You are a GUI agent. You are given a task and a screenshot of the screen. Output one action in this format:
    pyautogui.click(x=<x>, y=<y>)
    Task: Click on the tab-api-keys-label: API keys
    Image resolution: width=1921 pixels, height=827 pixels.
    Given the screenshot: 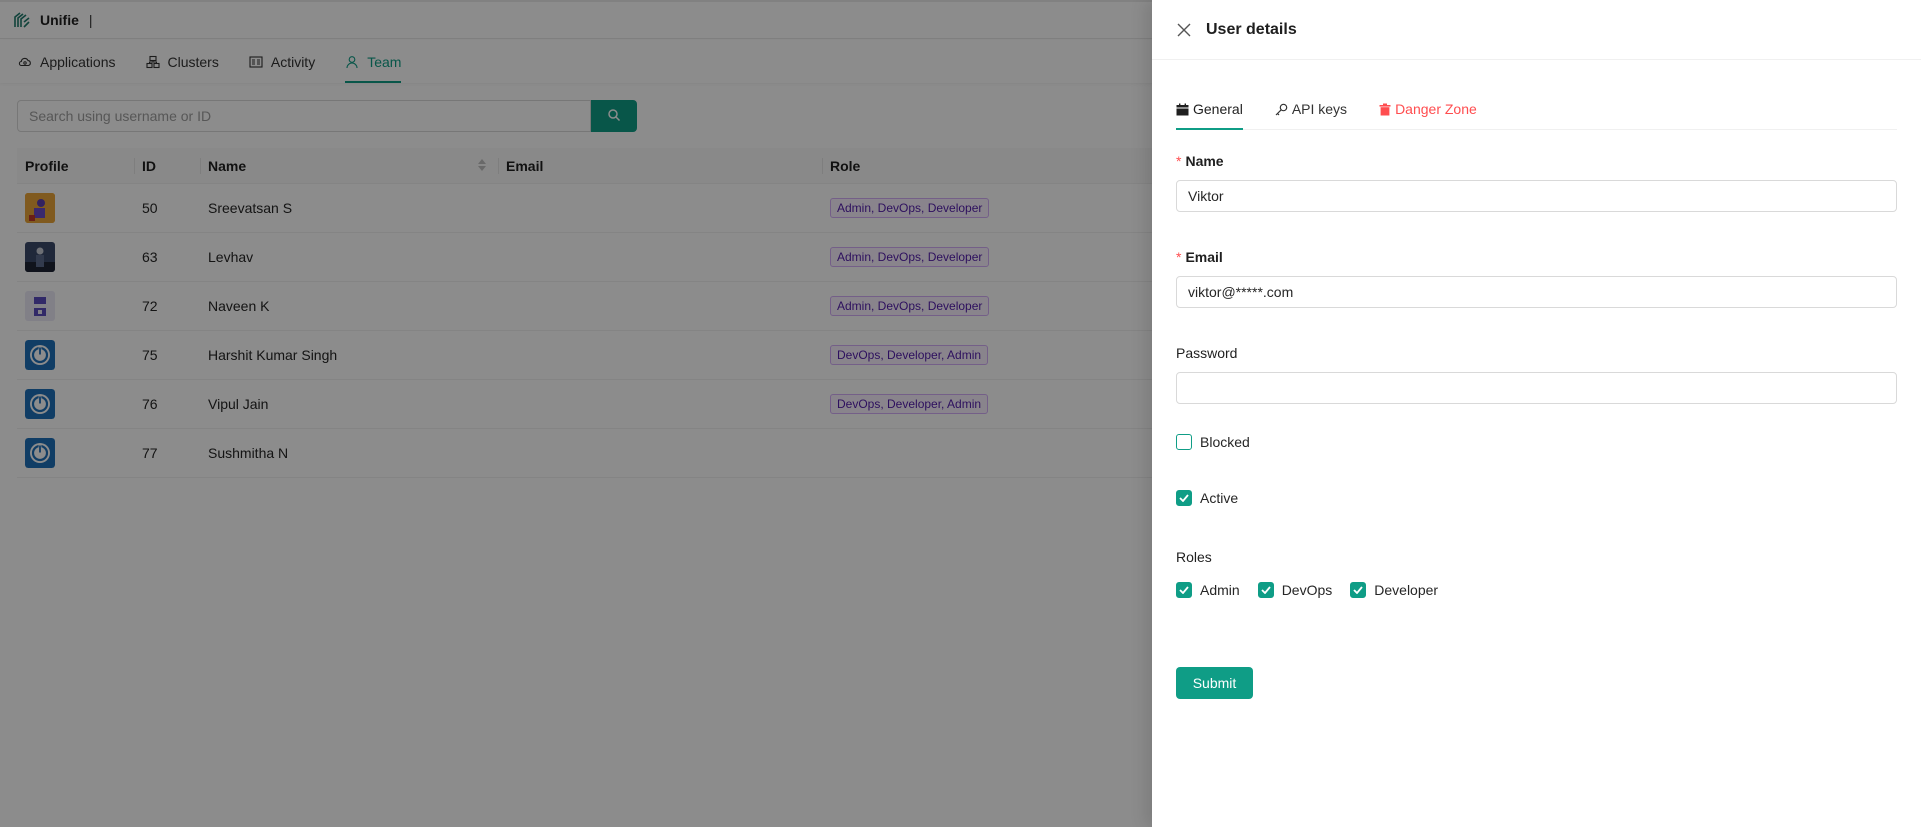 What is the action you would take?
    pyautogui.click(x=1319, y=109)
    